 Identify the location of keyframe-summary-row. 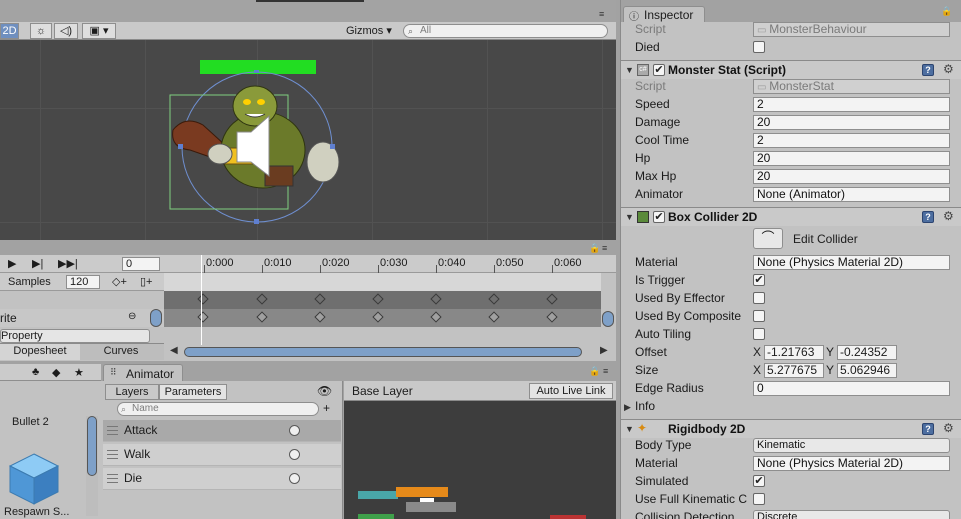
(382, 282).